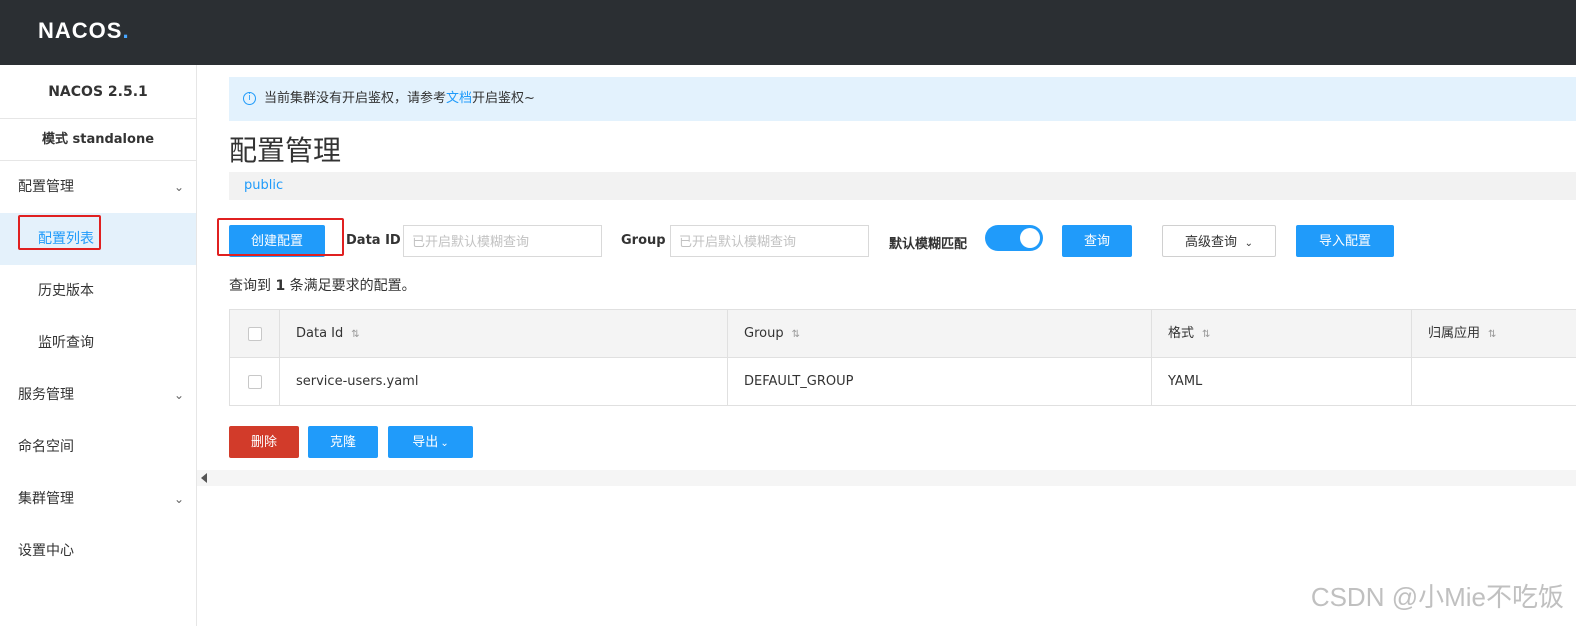  I want to click on export-button: 导出 ⌄, so click(430, 442).